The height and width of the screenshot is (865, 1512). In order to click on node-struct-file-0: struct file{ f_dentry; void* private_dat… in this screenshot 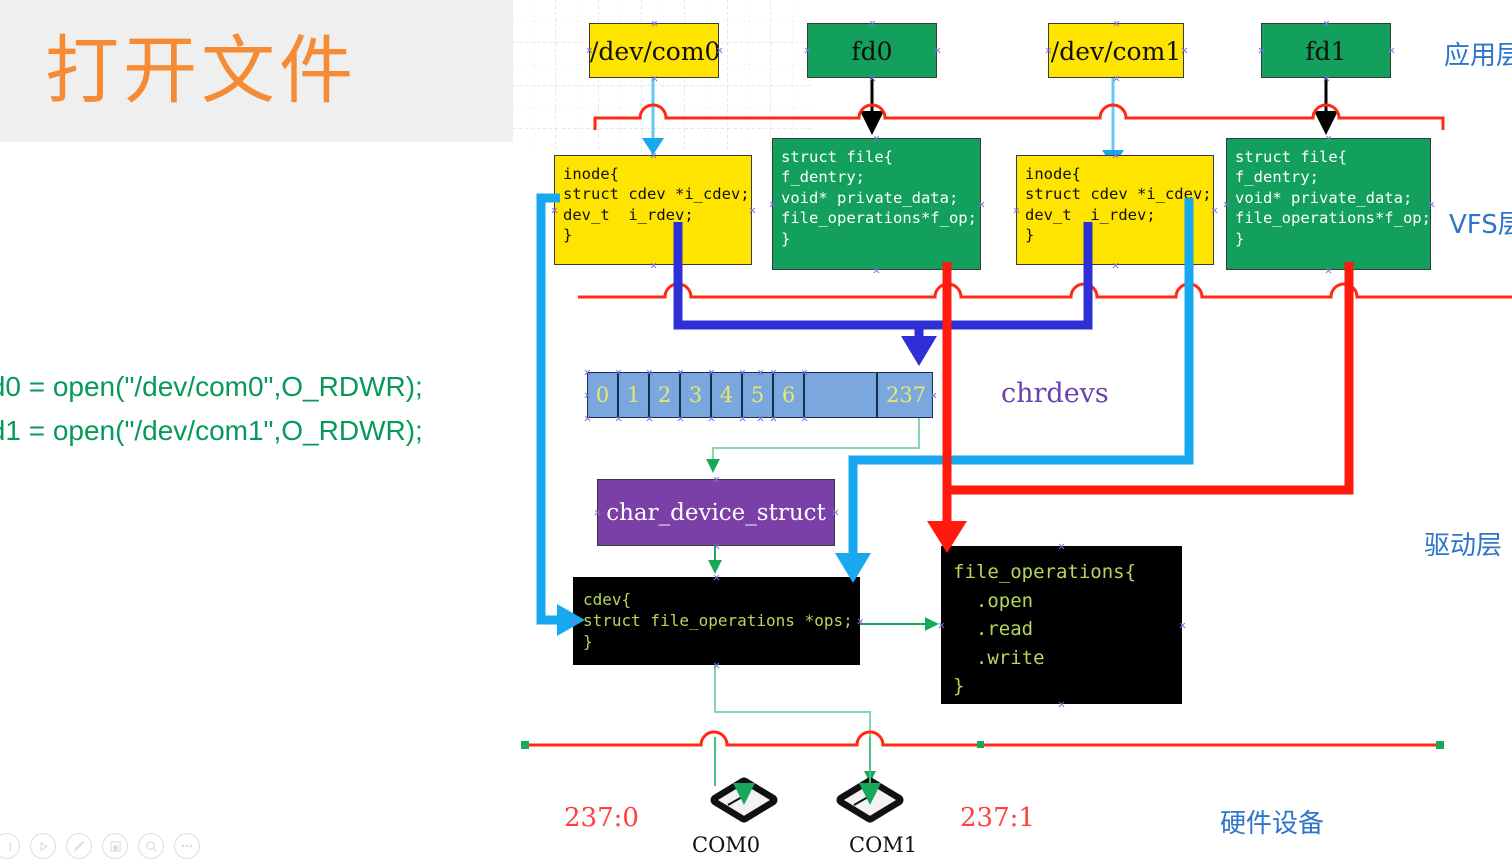, I will do `click(876, 204)`.